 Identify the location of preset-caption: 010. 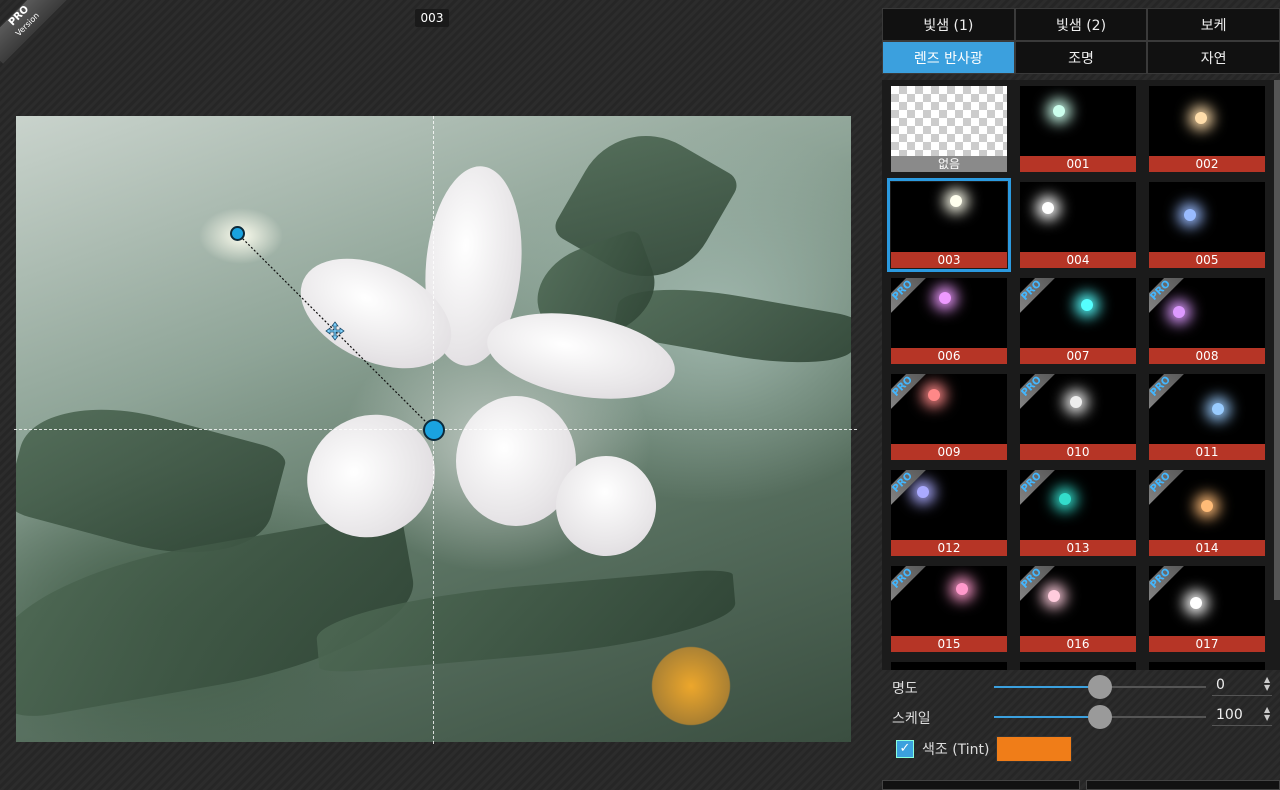
(1078, 452).